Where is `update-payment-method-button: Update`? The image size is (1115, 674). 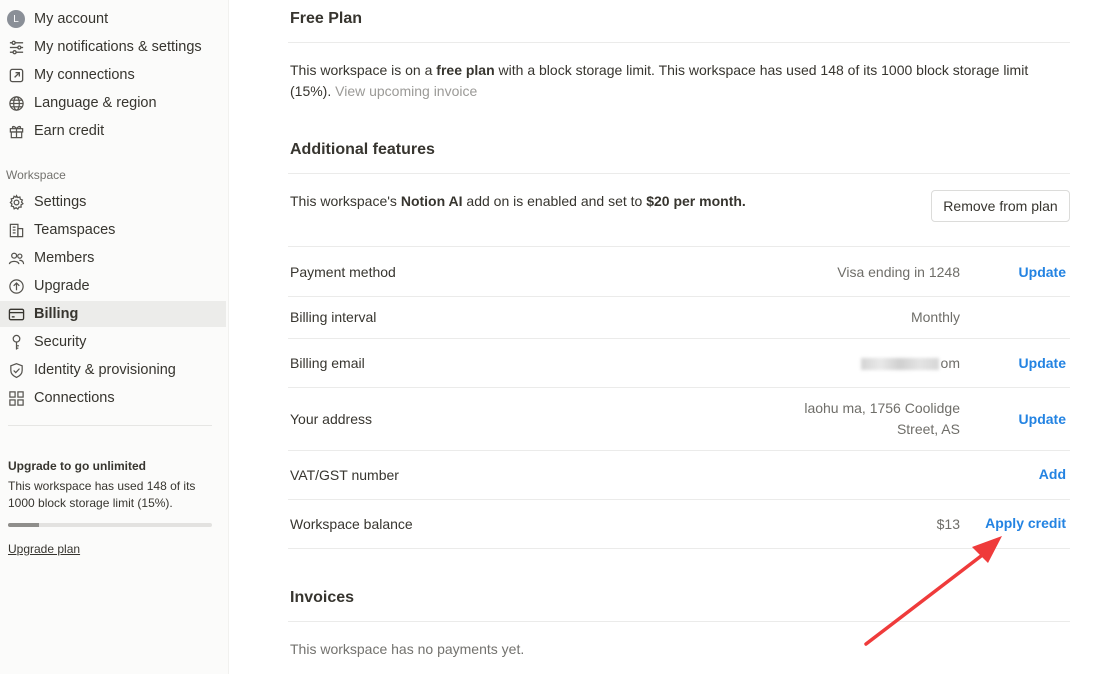 update-payment-method-button: Update is located at coordinates (1042, 272).